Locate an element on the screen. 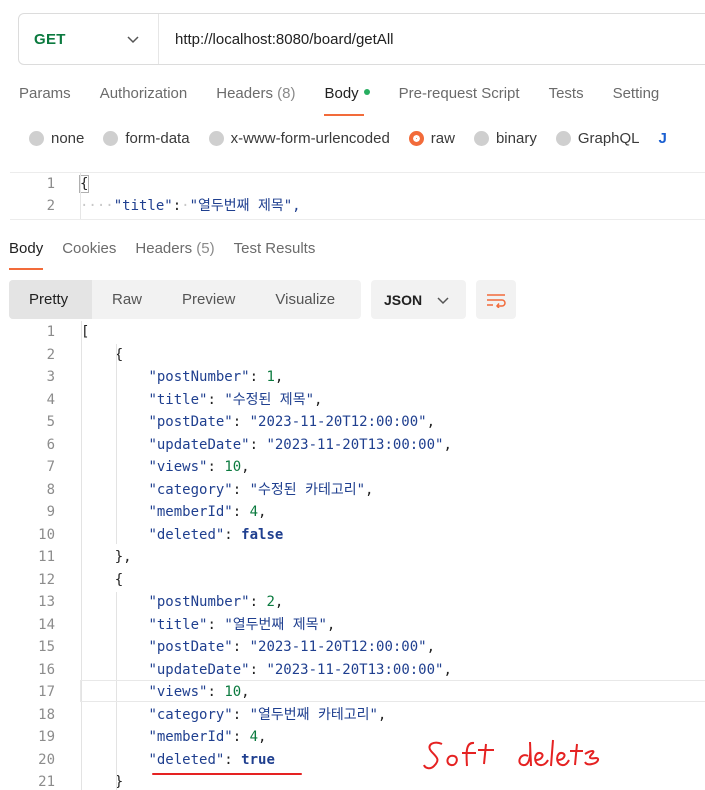  tab-body: Body is located at coordinates (347, 100).